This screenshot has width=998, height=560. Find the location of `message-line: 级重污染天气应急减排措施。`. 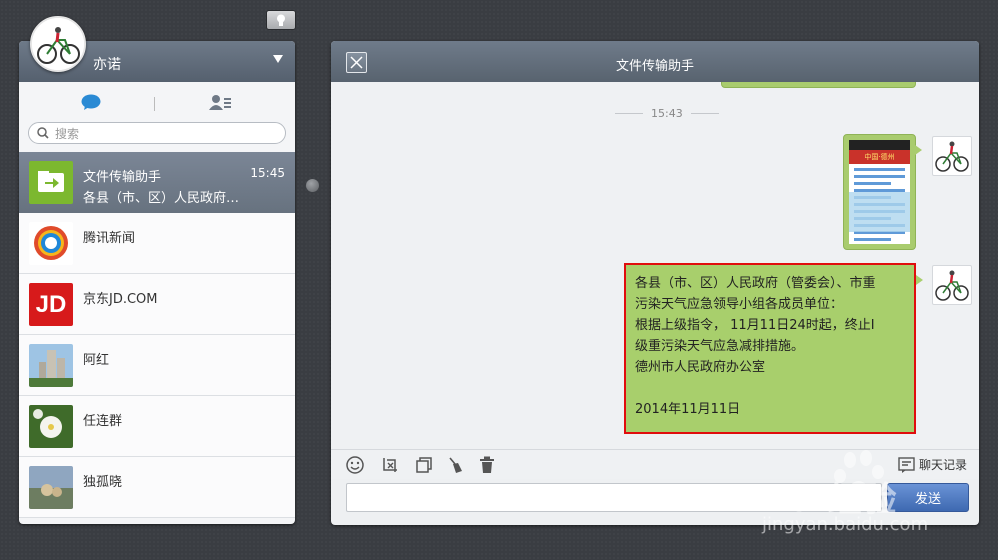

message-line: 级重污染天气应急减排措施。 is located at coordinates (720, 346).